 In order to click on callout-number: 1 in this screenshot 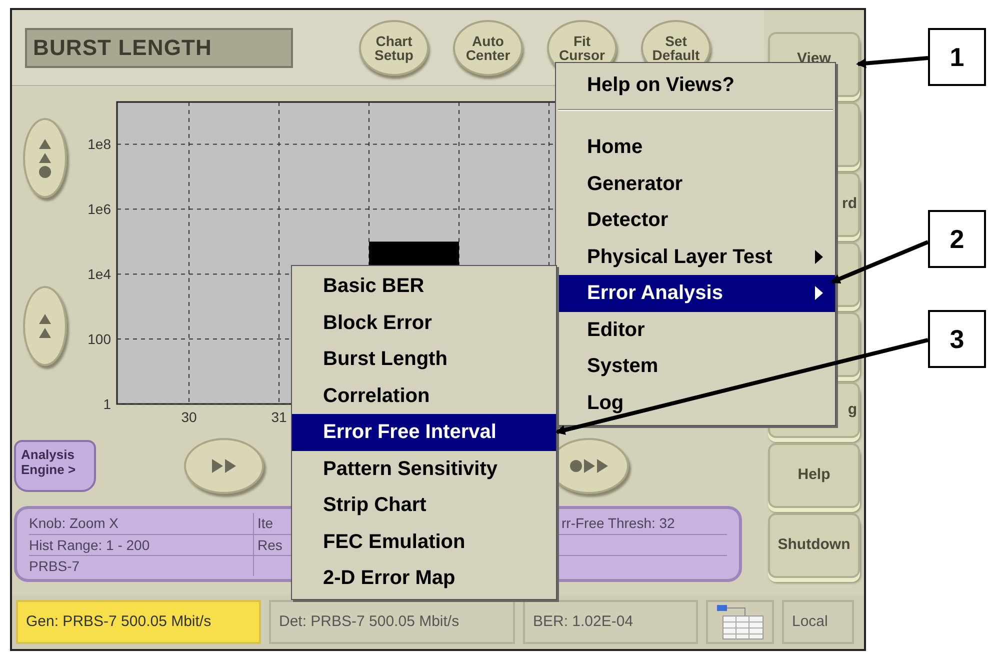, I will do `click(957, 57)`.